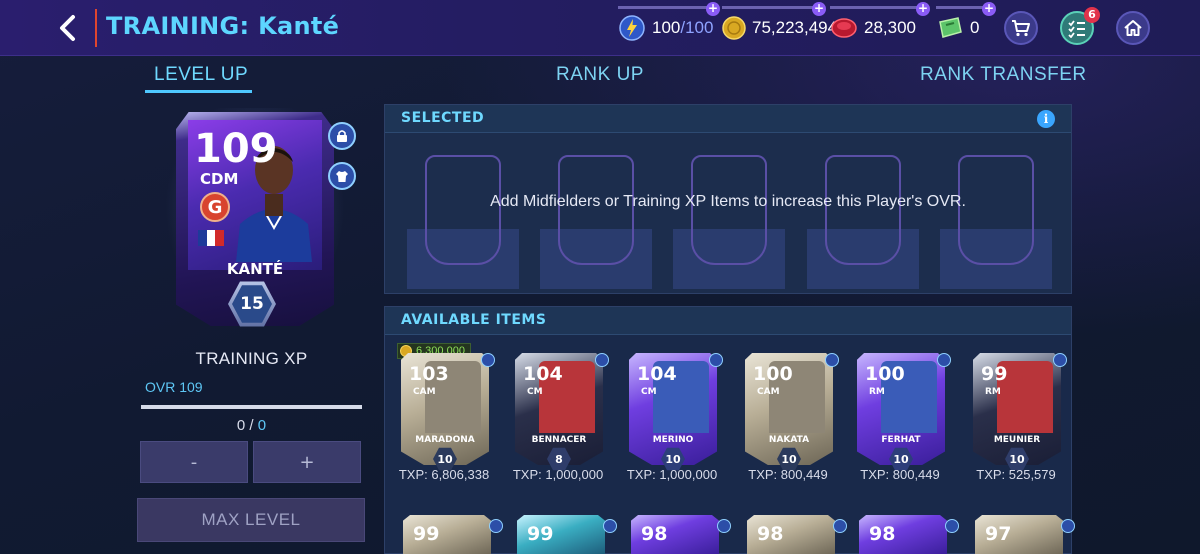 This screenshot has height=554, width=1200. Describe the element at coordinates (1046, 119) in the screenshot. I see `info-icon: i` at that location.